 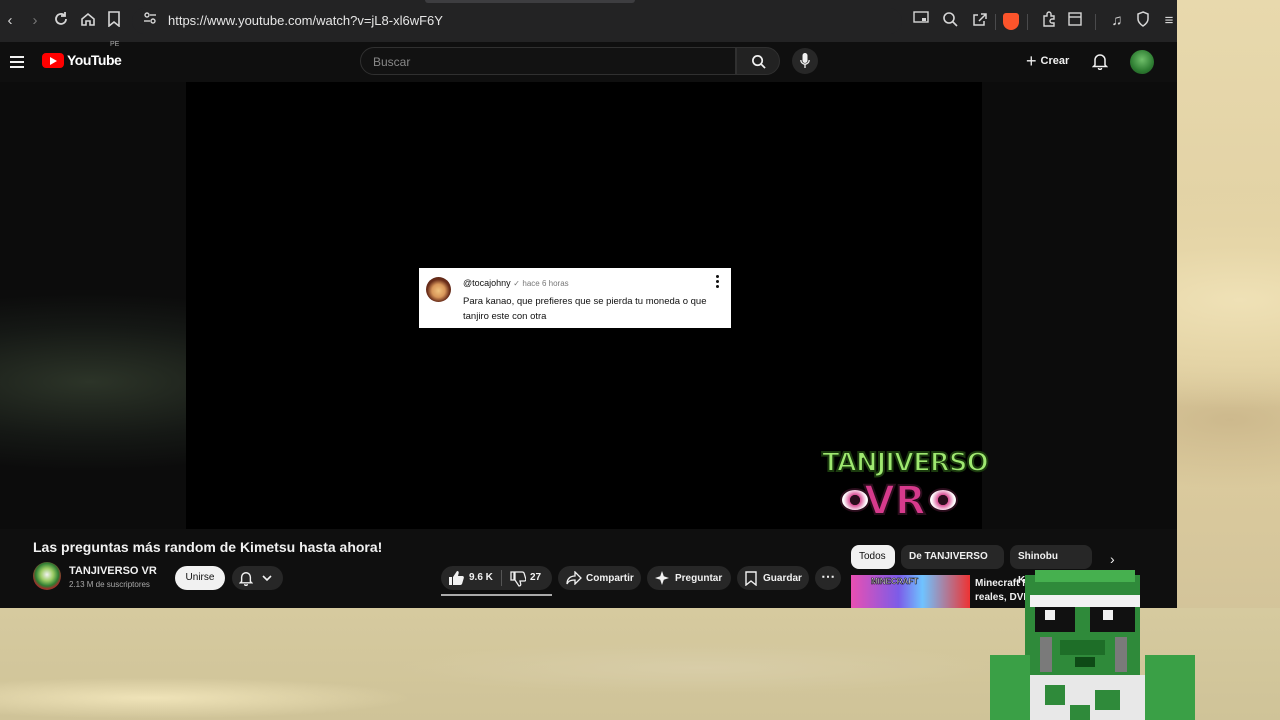 I want to click on like-dislike-segment: 9.6 K 27, so click(x=496, y=578).